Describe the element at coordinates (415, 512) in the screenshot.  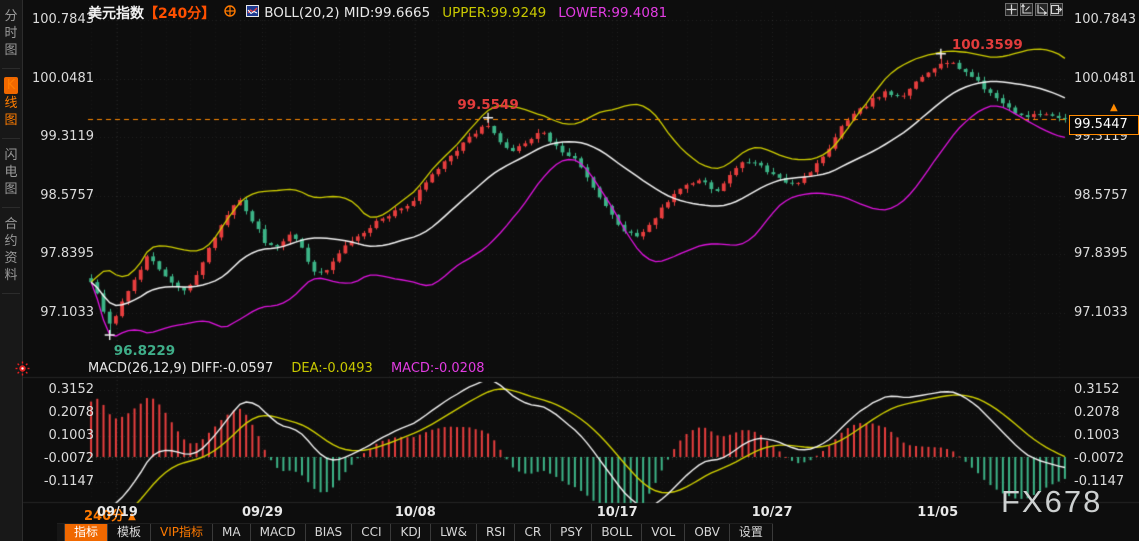
I see `date-tick-label: 10/08` at that location.